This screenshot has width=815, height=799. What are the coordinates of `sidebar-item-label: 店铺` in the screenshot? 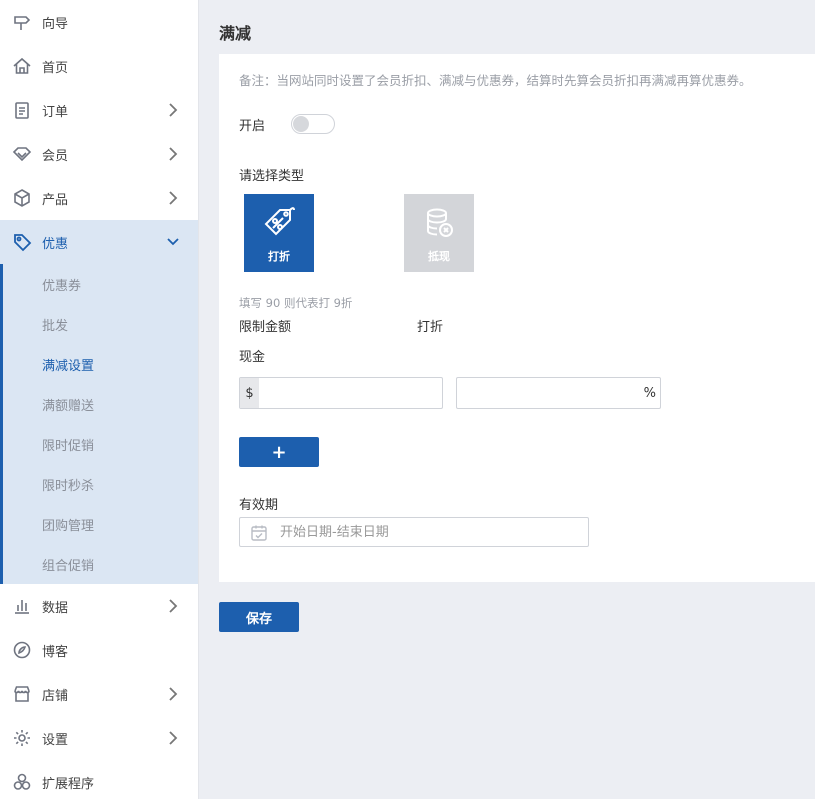 It's located at (55, 696).